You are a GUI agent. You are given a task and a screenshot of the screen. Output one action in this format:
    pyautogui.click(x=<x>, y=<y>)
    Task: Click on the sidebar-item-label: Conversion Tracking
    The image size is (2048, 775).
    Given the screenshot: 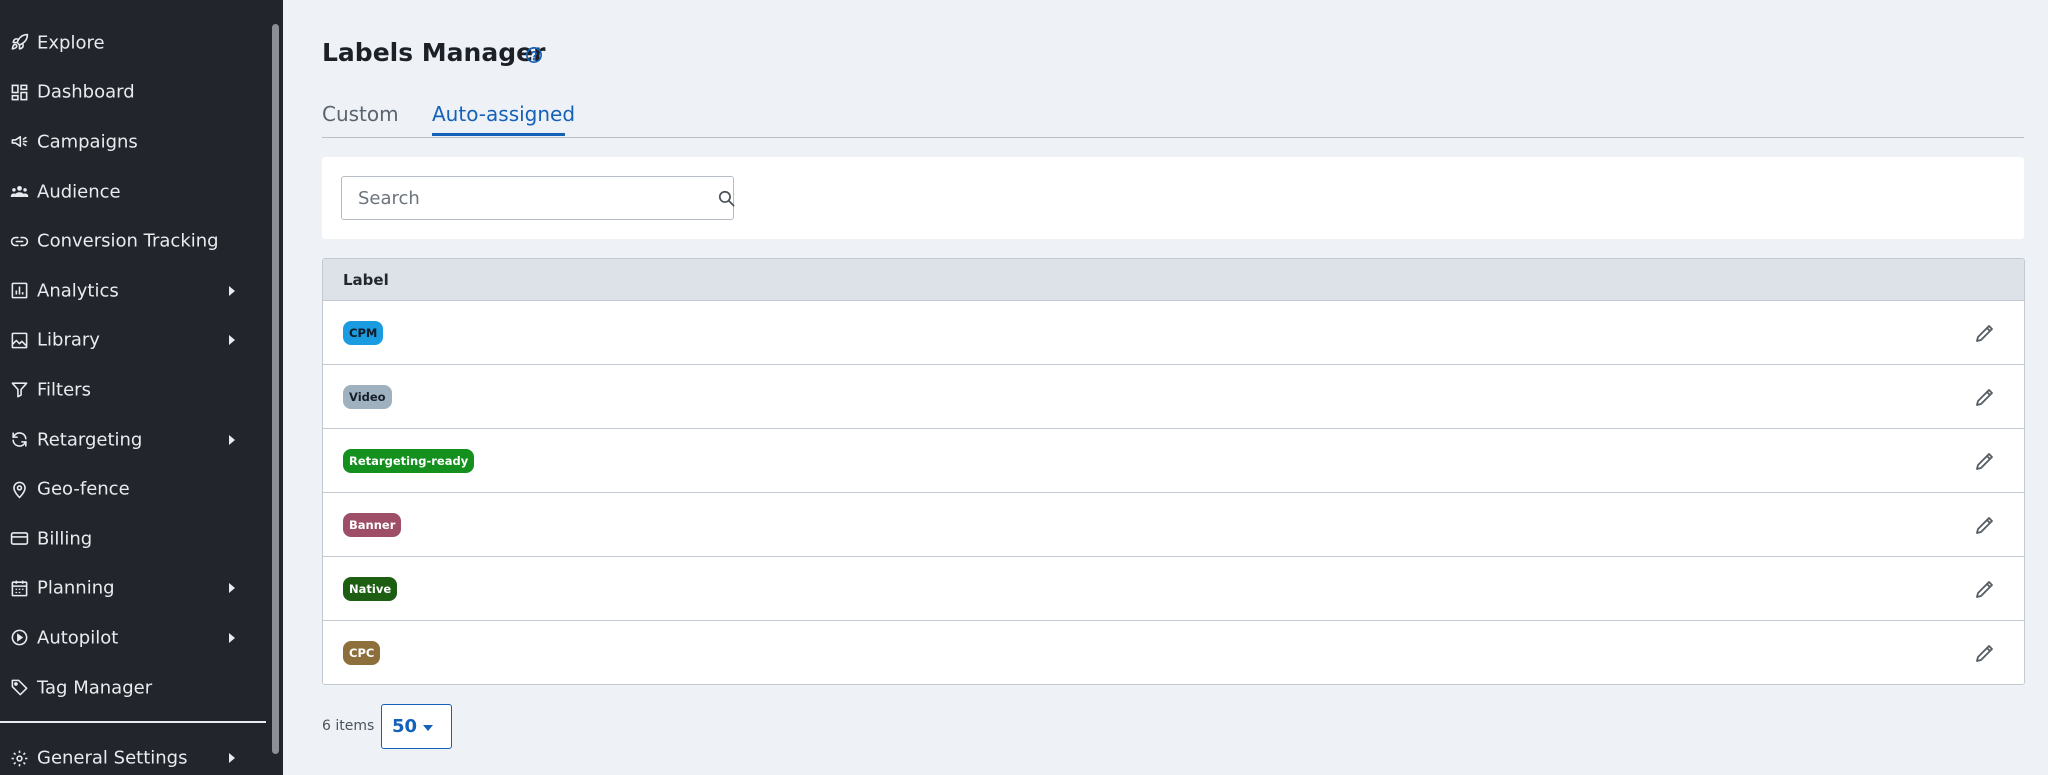 What is the action you would take?
    pyautogui.click(x=128, y=241)
    